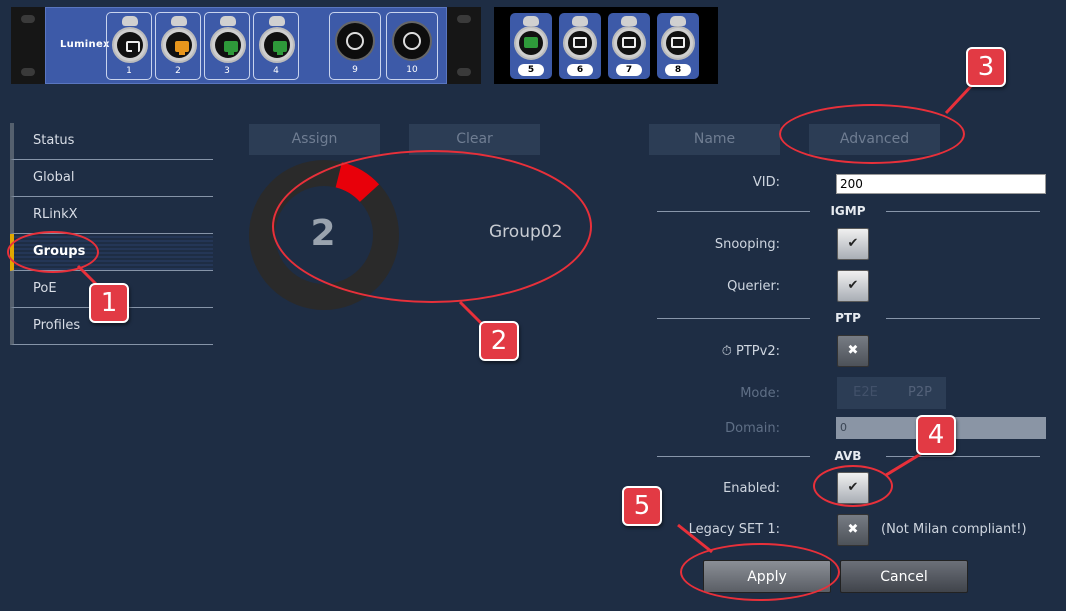  Describe the element at coordinates (109, 303) in the screenshot. I see `callout-1: 1` at that location.